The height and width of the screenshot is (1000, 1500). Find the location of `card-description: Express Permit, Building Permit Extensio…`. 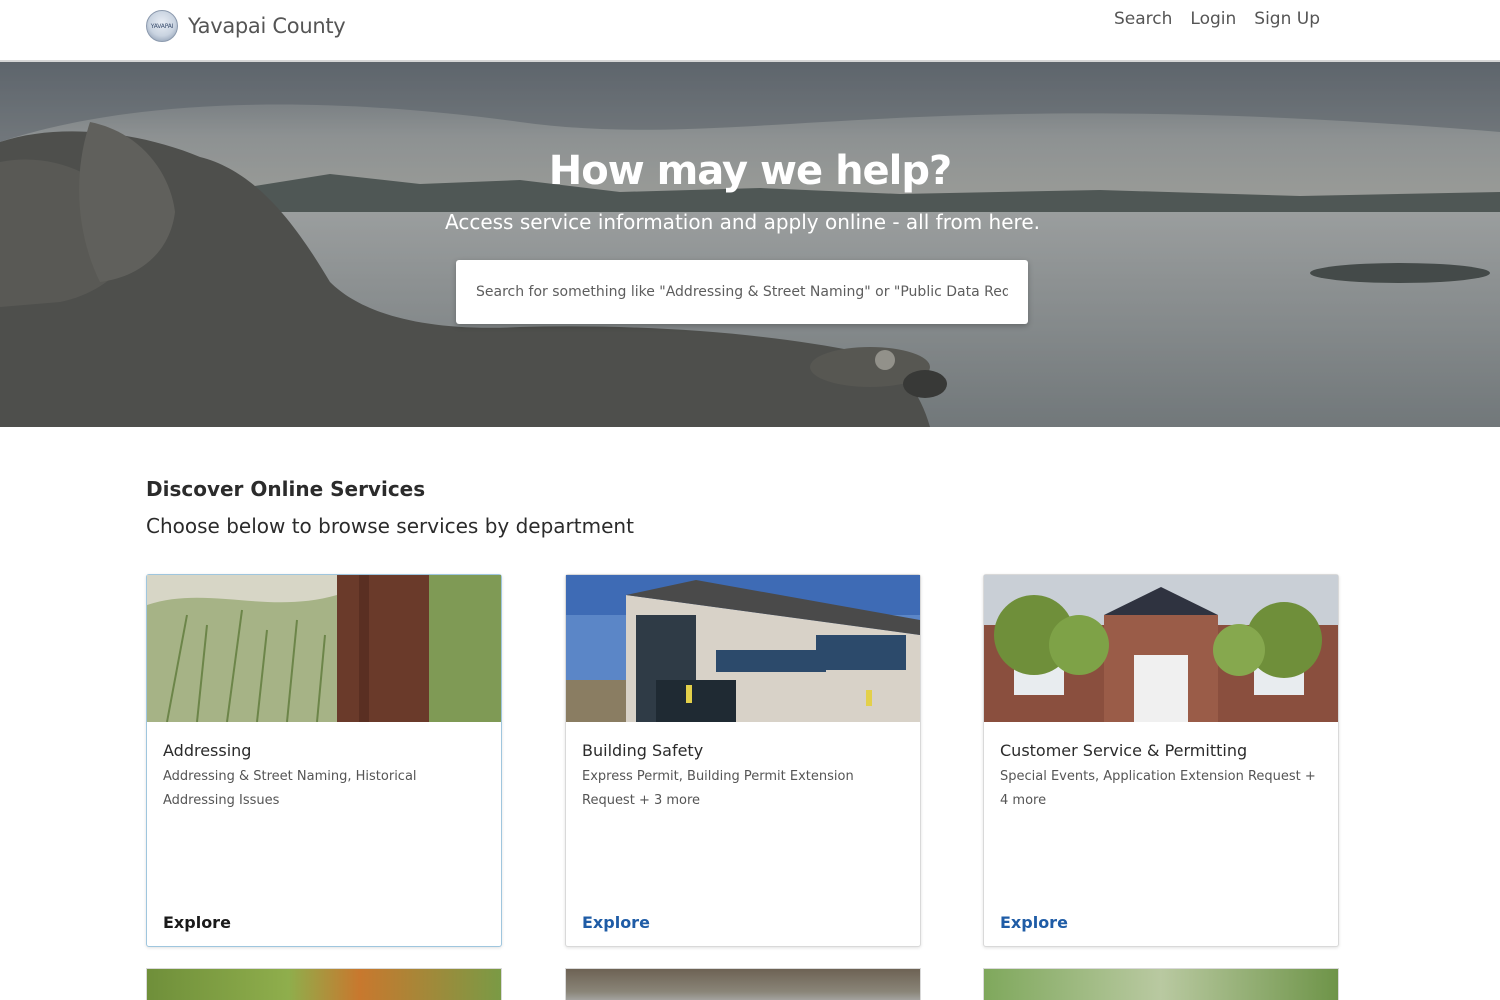

card-description: Express Permit, Building Permit Extensio… is located at coordinates (718, 788).